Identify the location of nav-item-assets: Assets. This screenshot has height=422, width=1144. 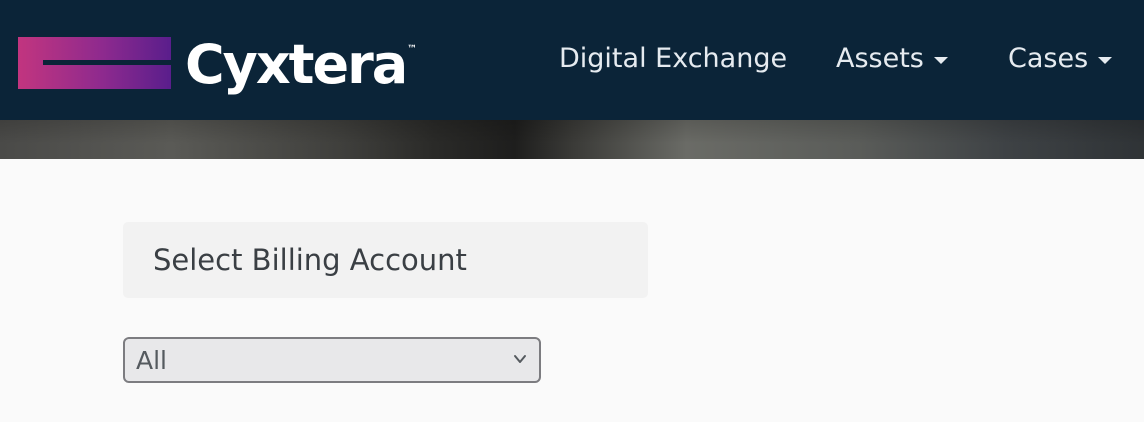
(892, 58).